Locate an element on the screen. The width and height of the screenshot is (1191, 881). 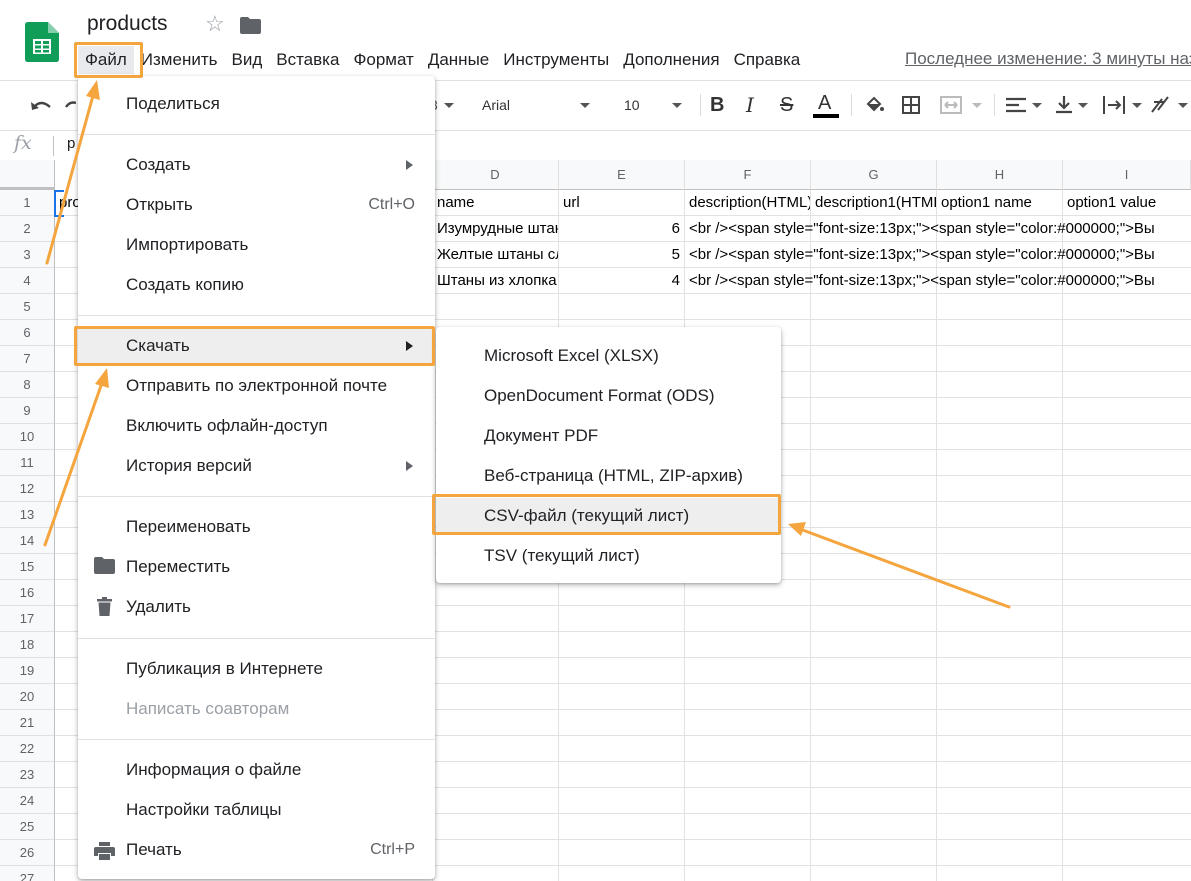
column-header-i: I is located at coordinates (1127, 175).